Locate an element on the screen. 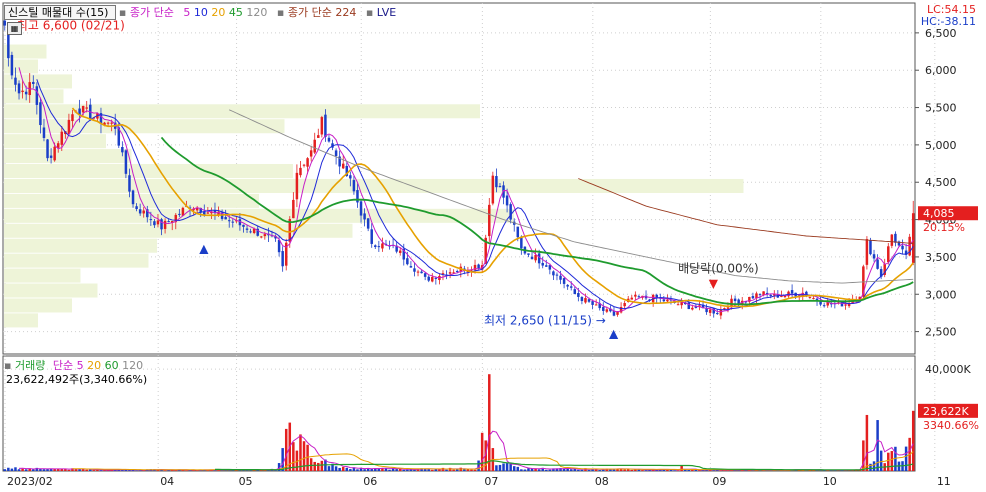 The width and height of the screenshot is (986, 492). indicator-title-button: 신스틸 매물대 수(15) is located at coordinates (60, 12).